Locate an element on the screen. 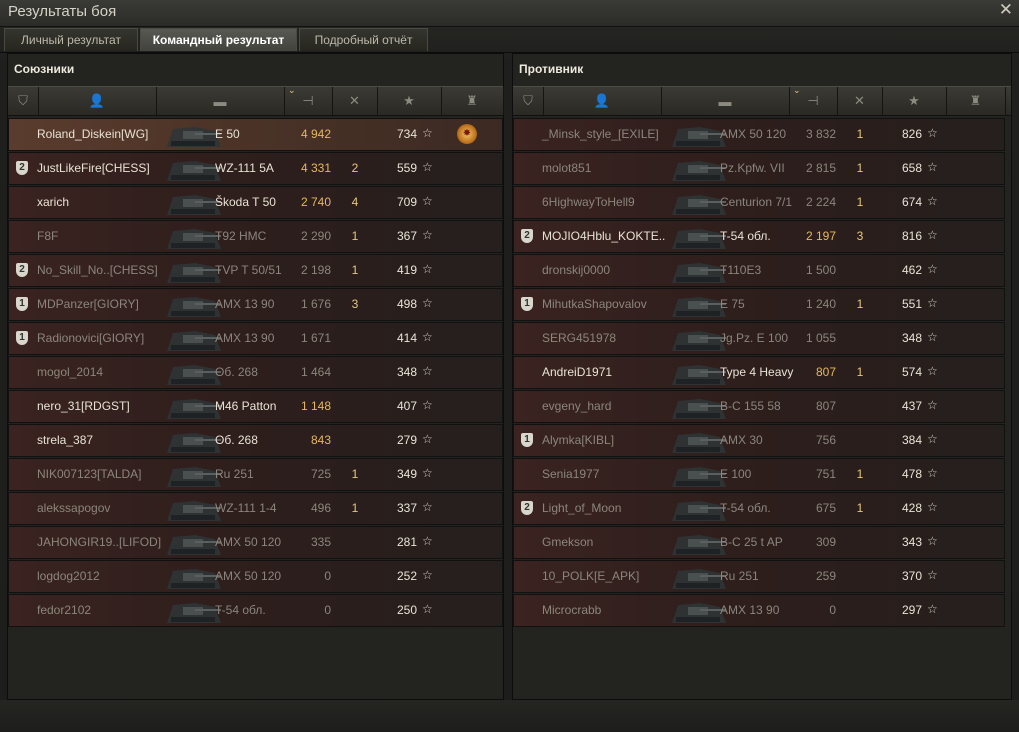 The height and width of the screenshot is (732, 1019). vehicle-name: AMX 30 is located at coordinates (741, 440).